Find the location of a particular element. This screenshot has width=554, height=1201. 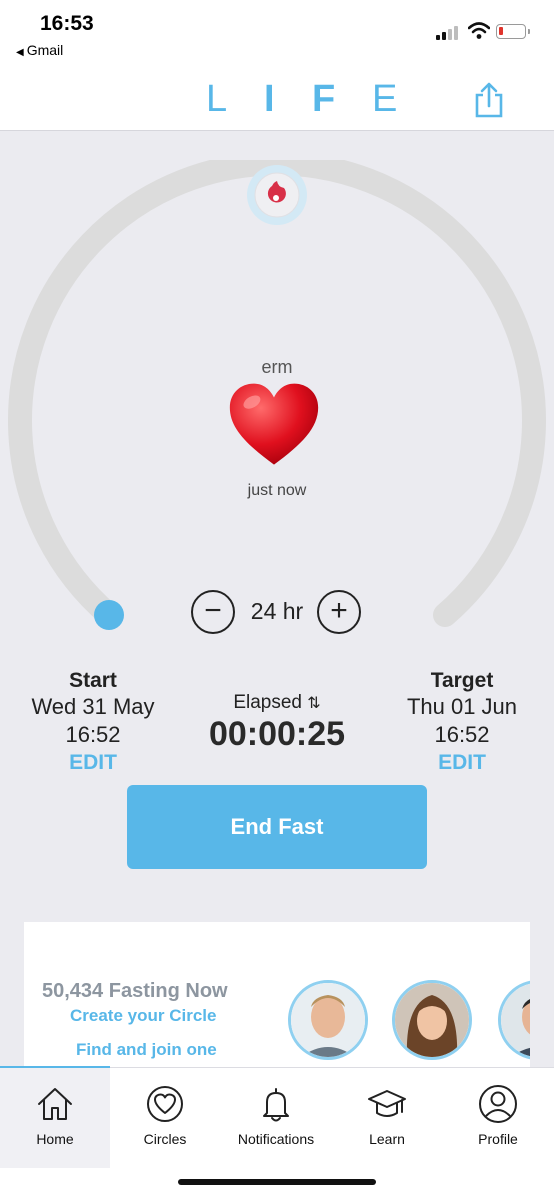

logo-letter: F is located at coordinates (324, 99).